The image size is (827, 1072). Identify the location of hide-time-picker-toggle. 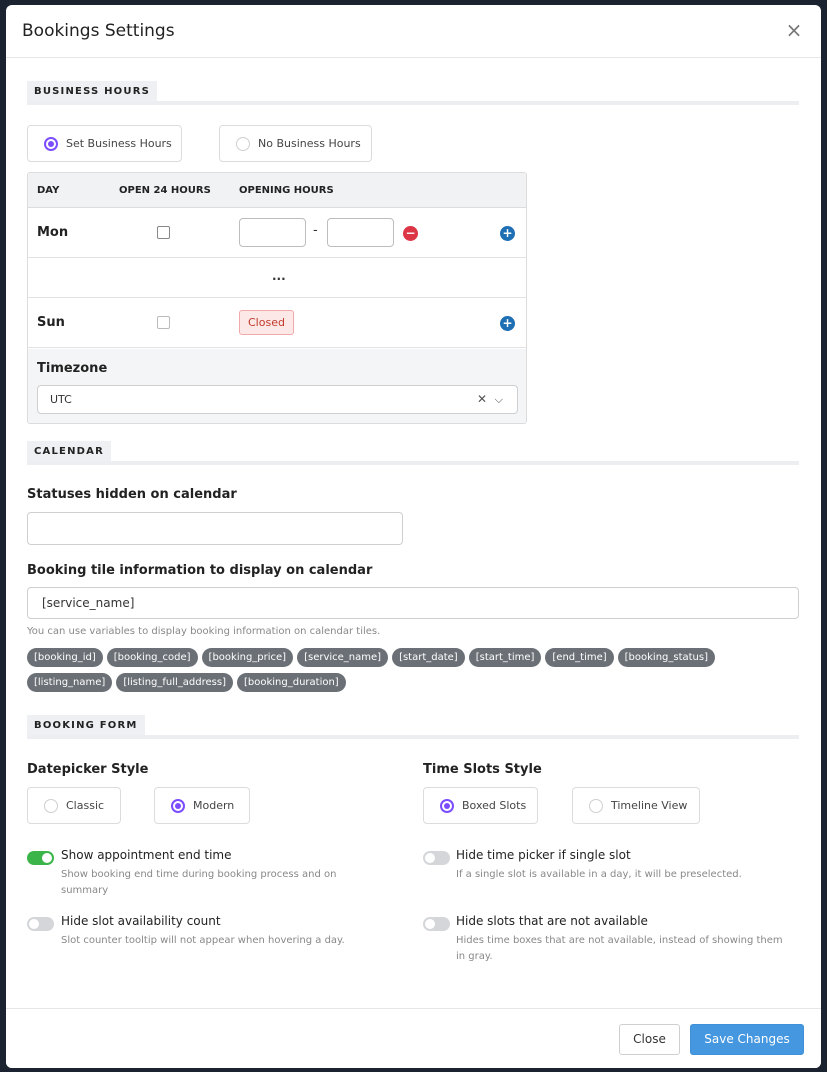
(436, 858).